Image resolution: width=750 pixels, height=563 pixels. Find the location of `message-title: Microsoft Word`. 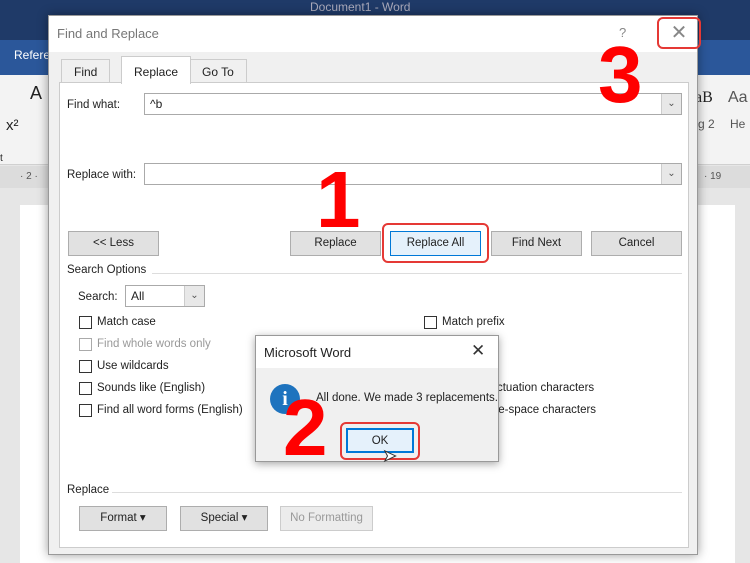

message-title: Microsoft Word is located at coordinates (308, 352).